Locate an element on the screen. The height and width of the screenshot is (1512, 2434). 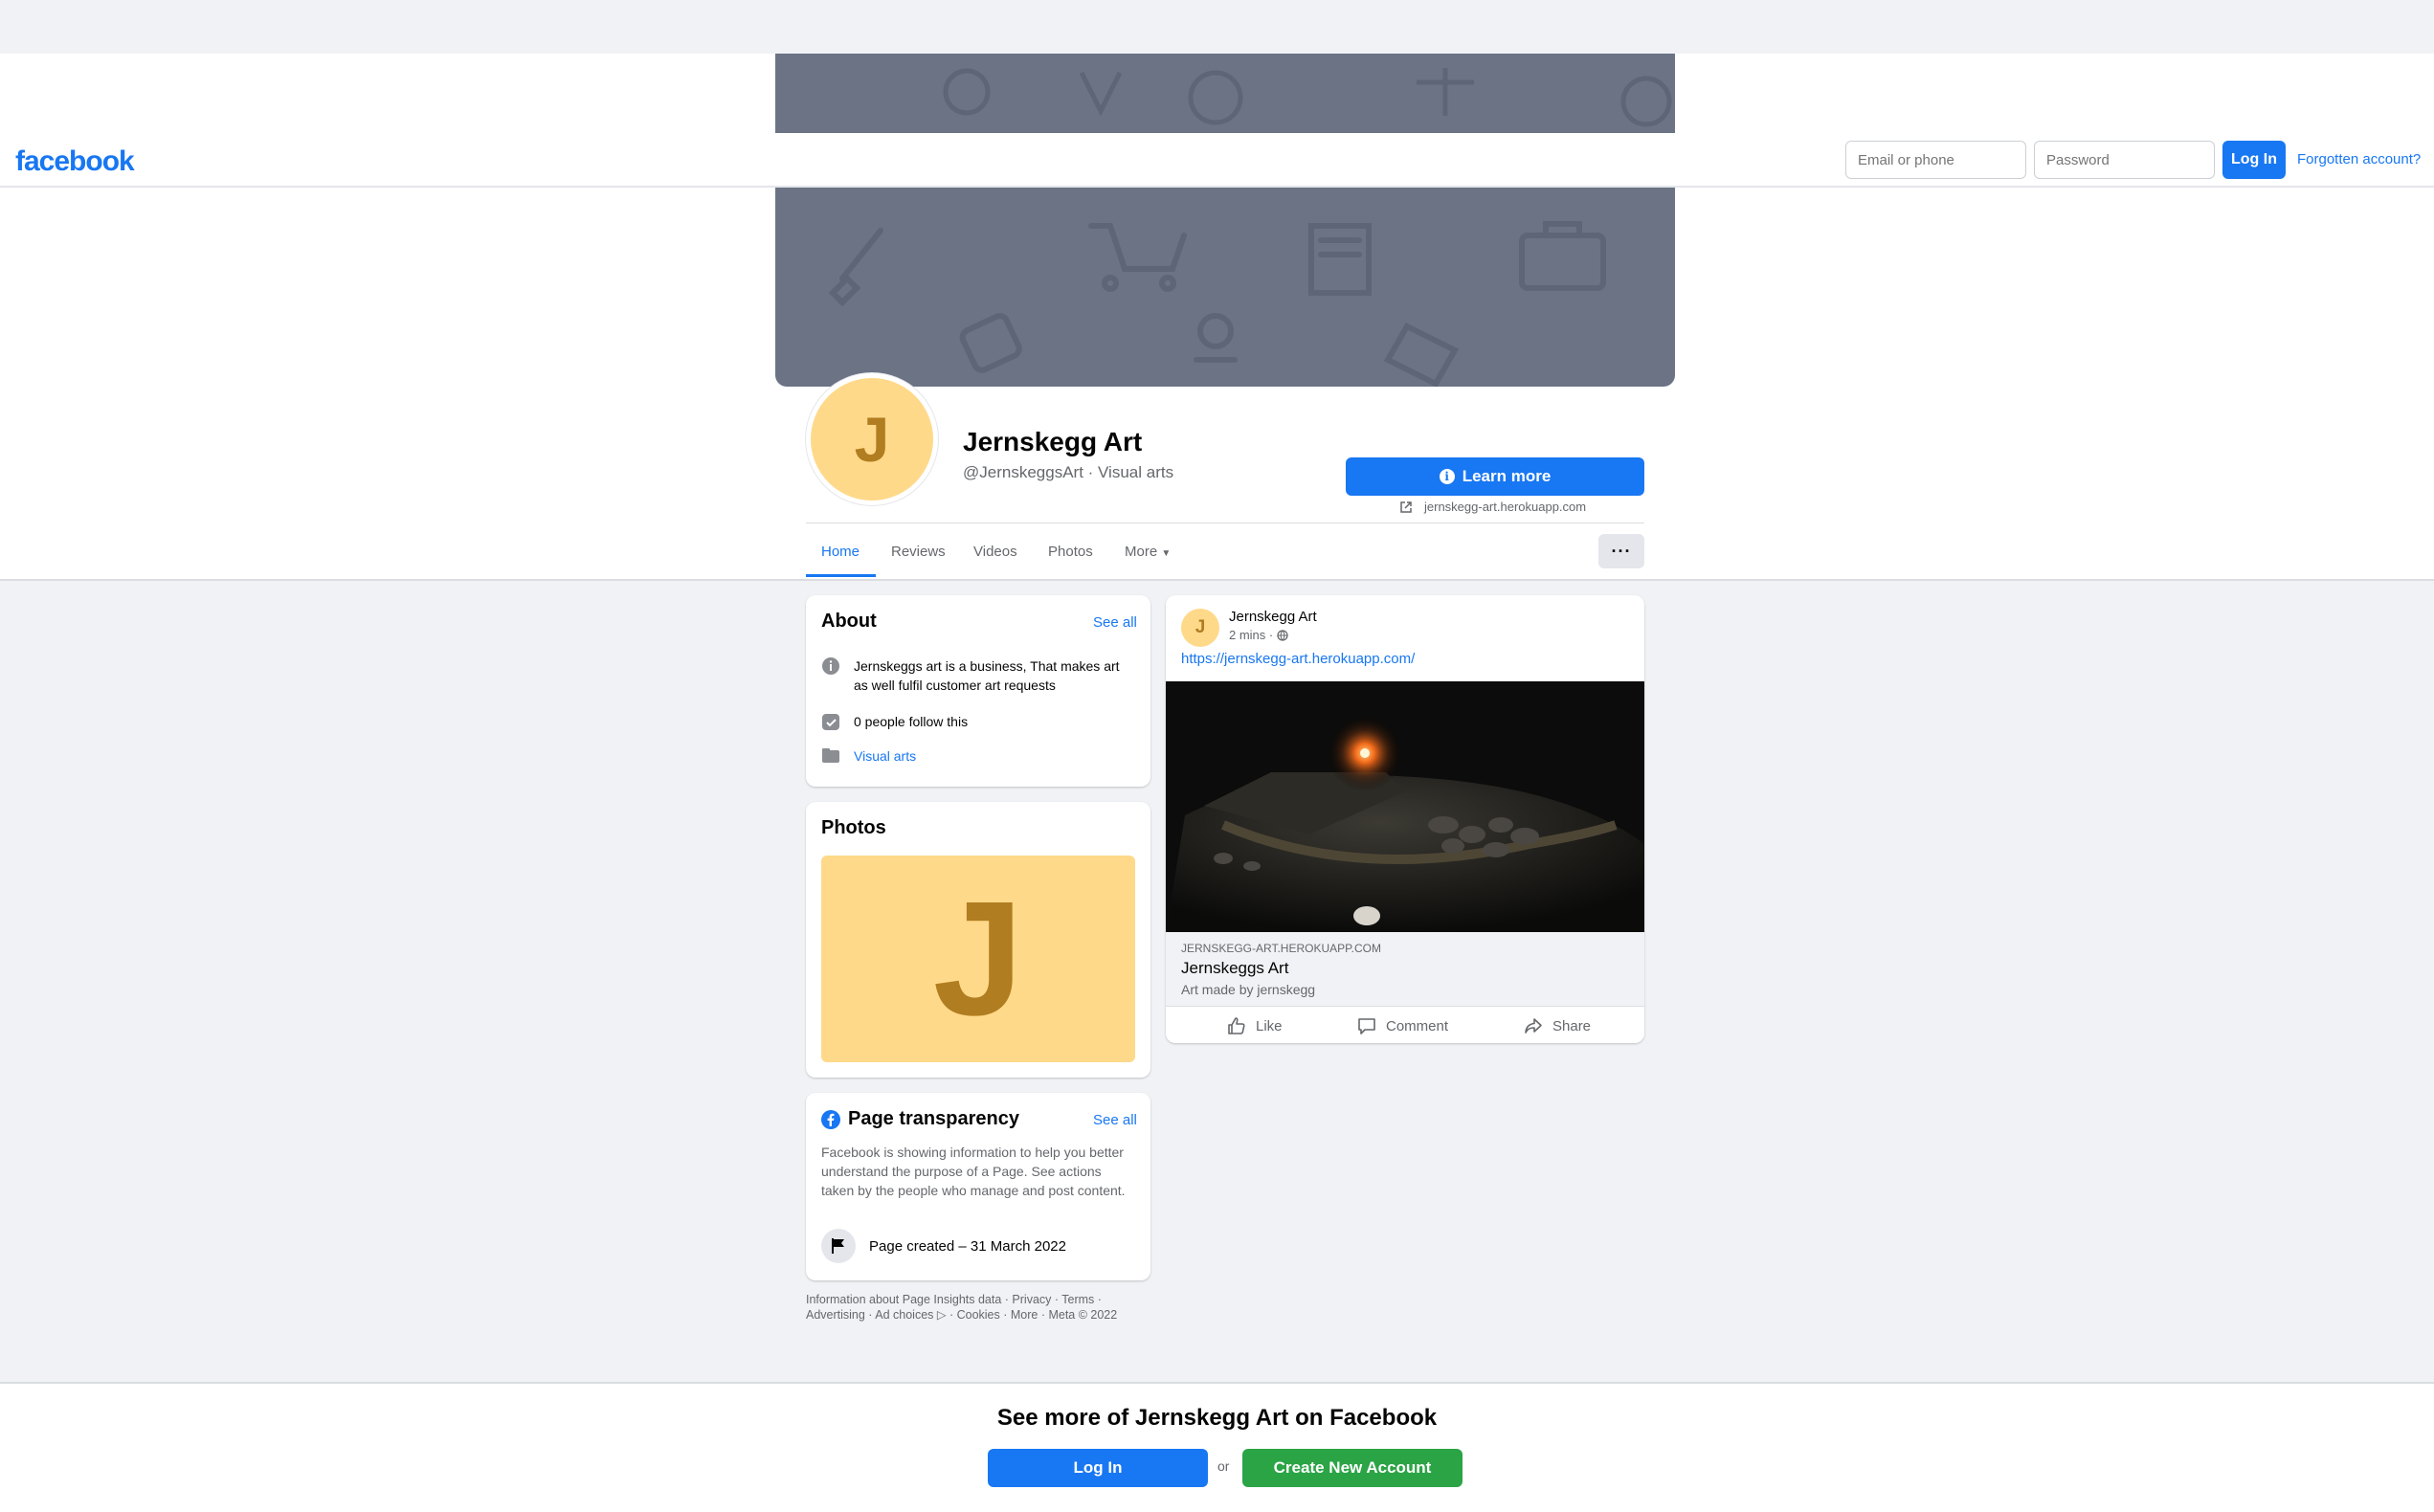
category-icon is located at coordinates (830, 755).